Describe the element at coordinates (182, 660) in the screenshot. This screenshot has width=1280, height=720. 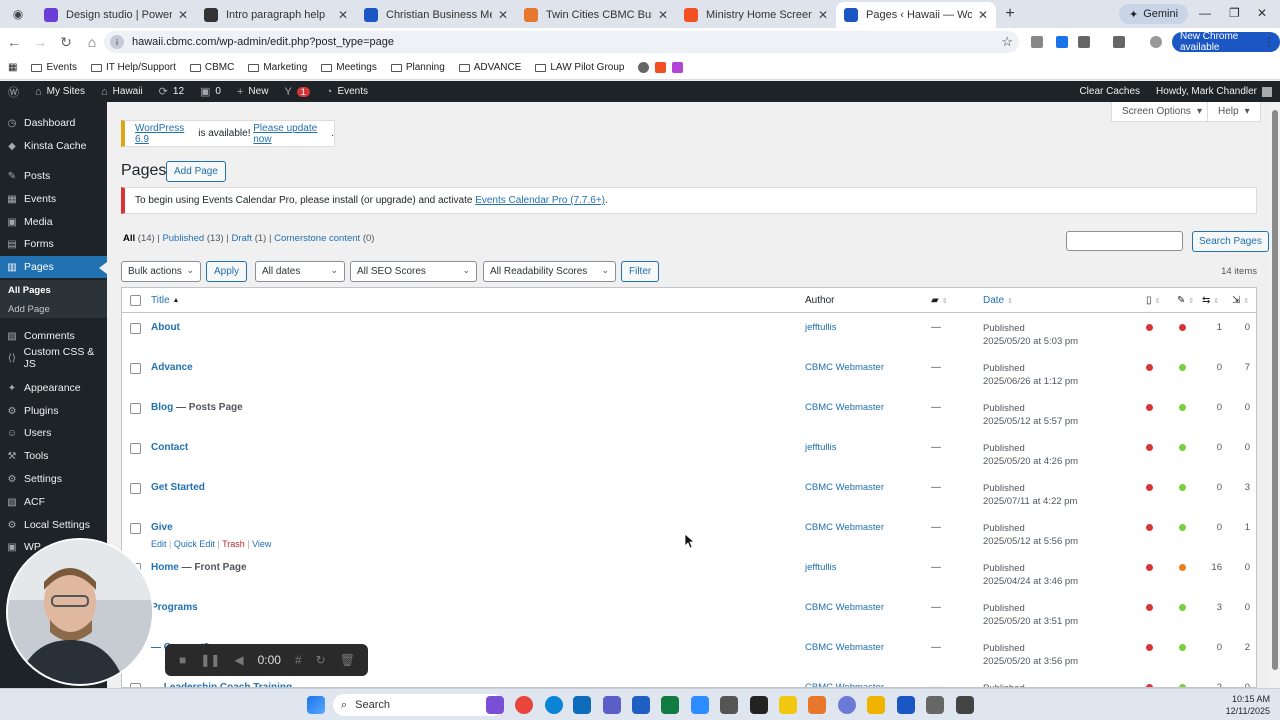
I see `stop-icon: ■` at that location.